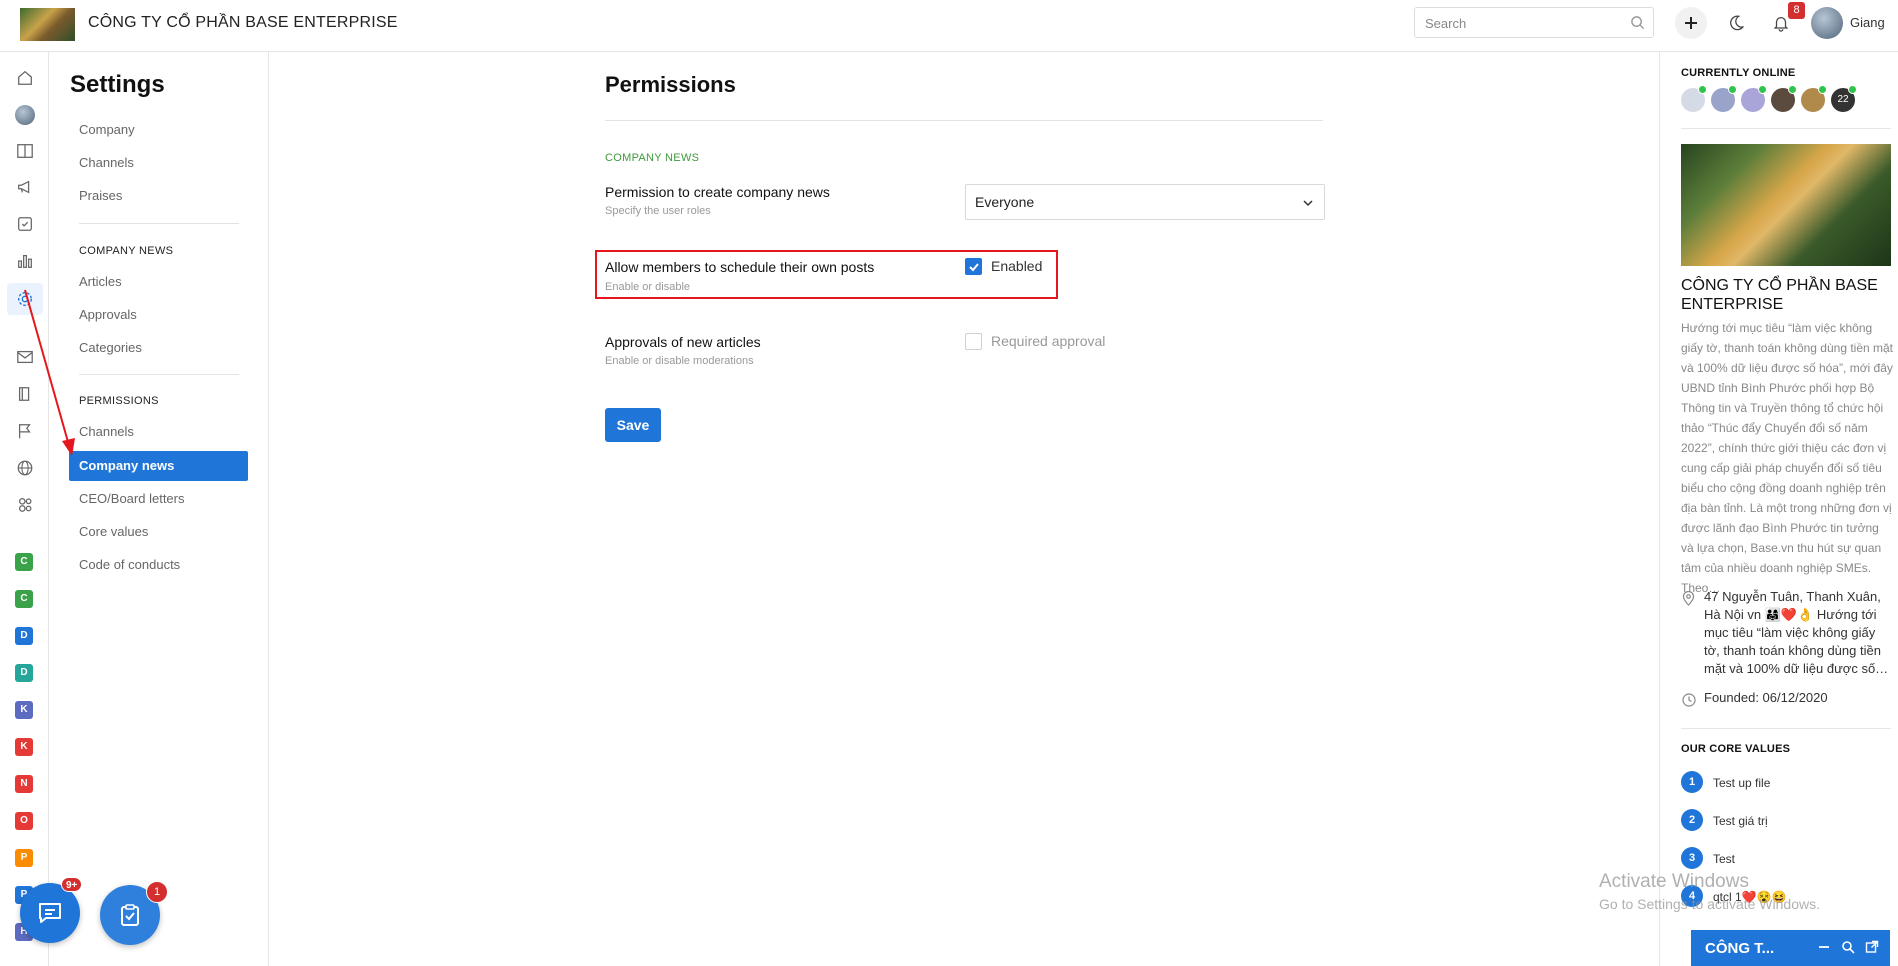 This screenshot has height=966, width=1898. What do you see at coordinates (243, 23) in the screenshot?
I see `company-title: CÔNG TY CỔ PHẦN BASE ENTERPRISE` at bounding box center [243, 23].